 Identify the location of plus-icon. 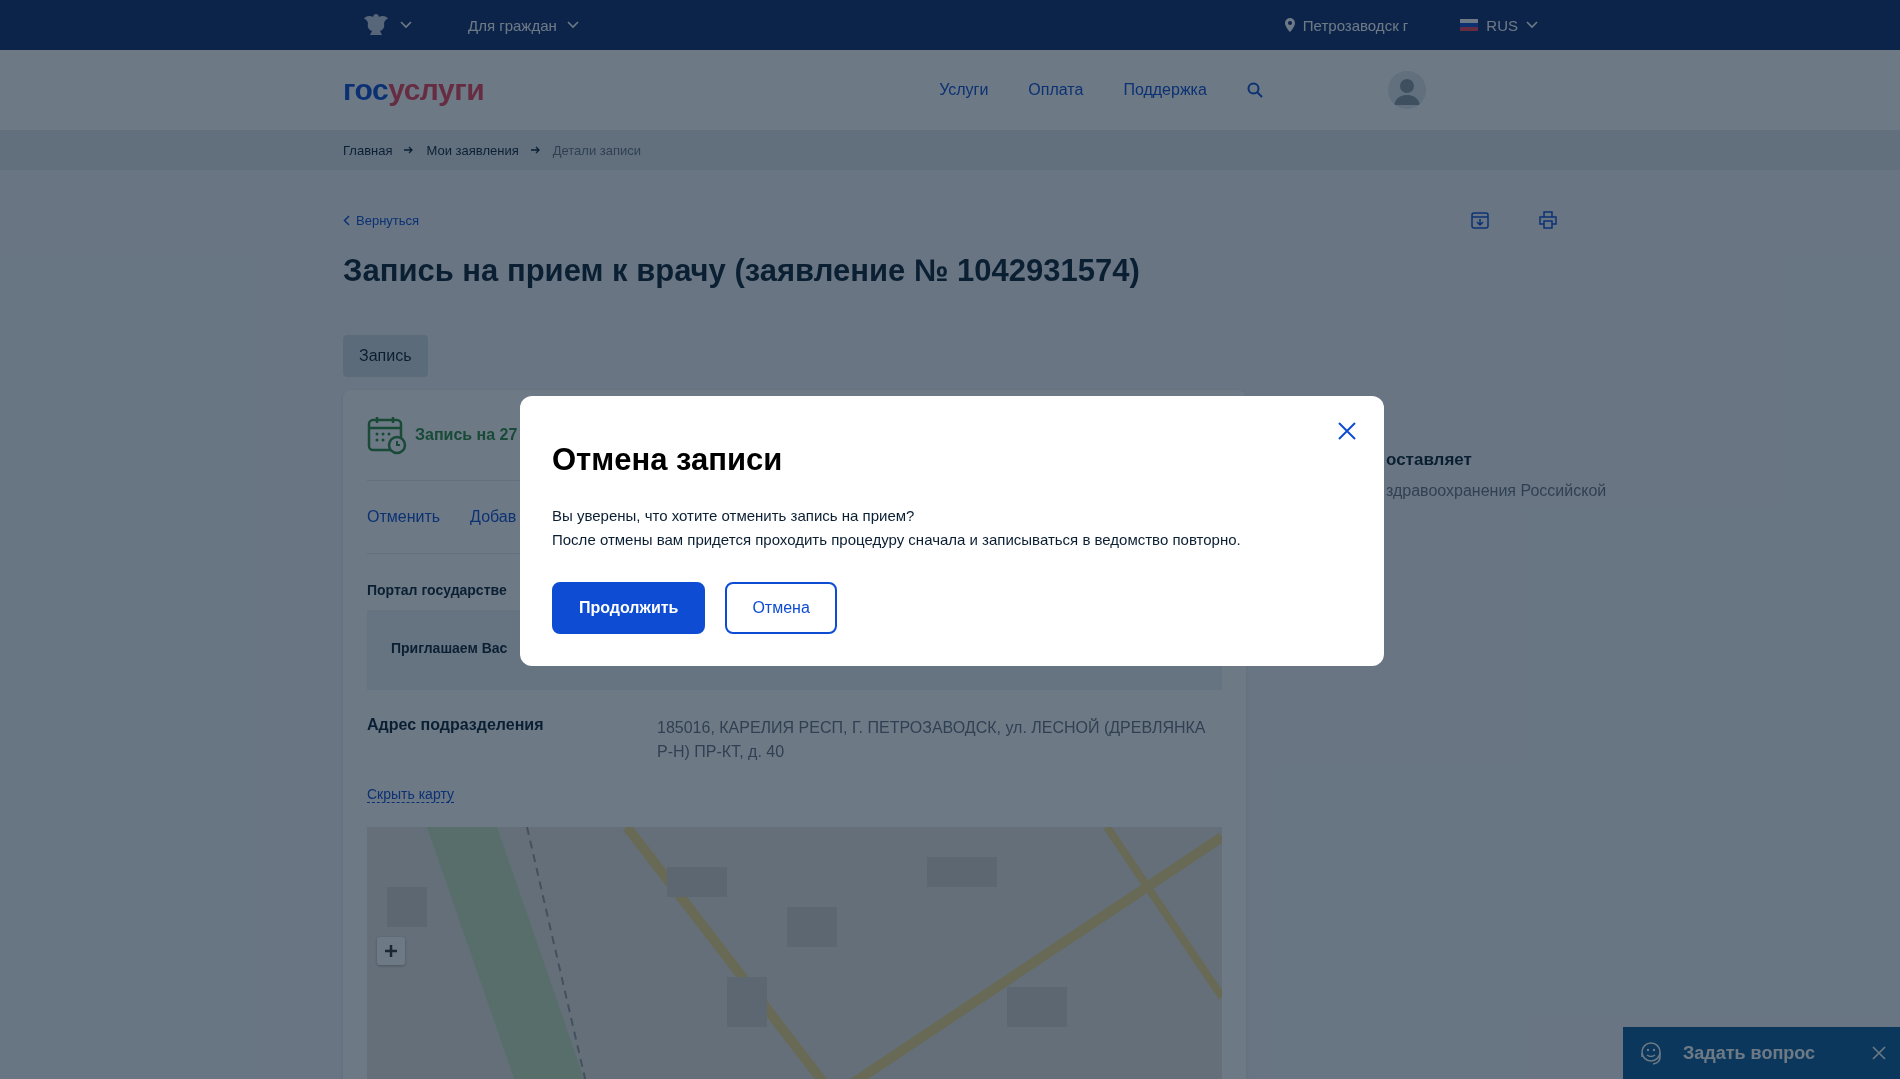
(391, 951).